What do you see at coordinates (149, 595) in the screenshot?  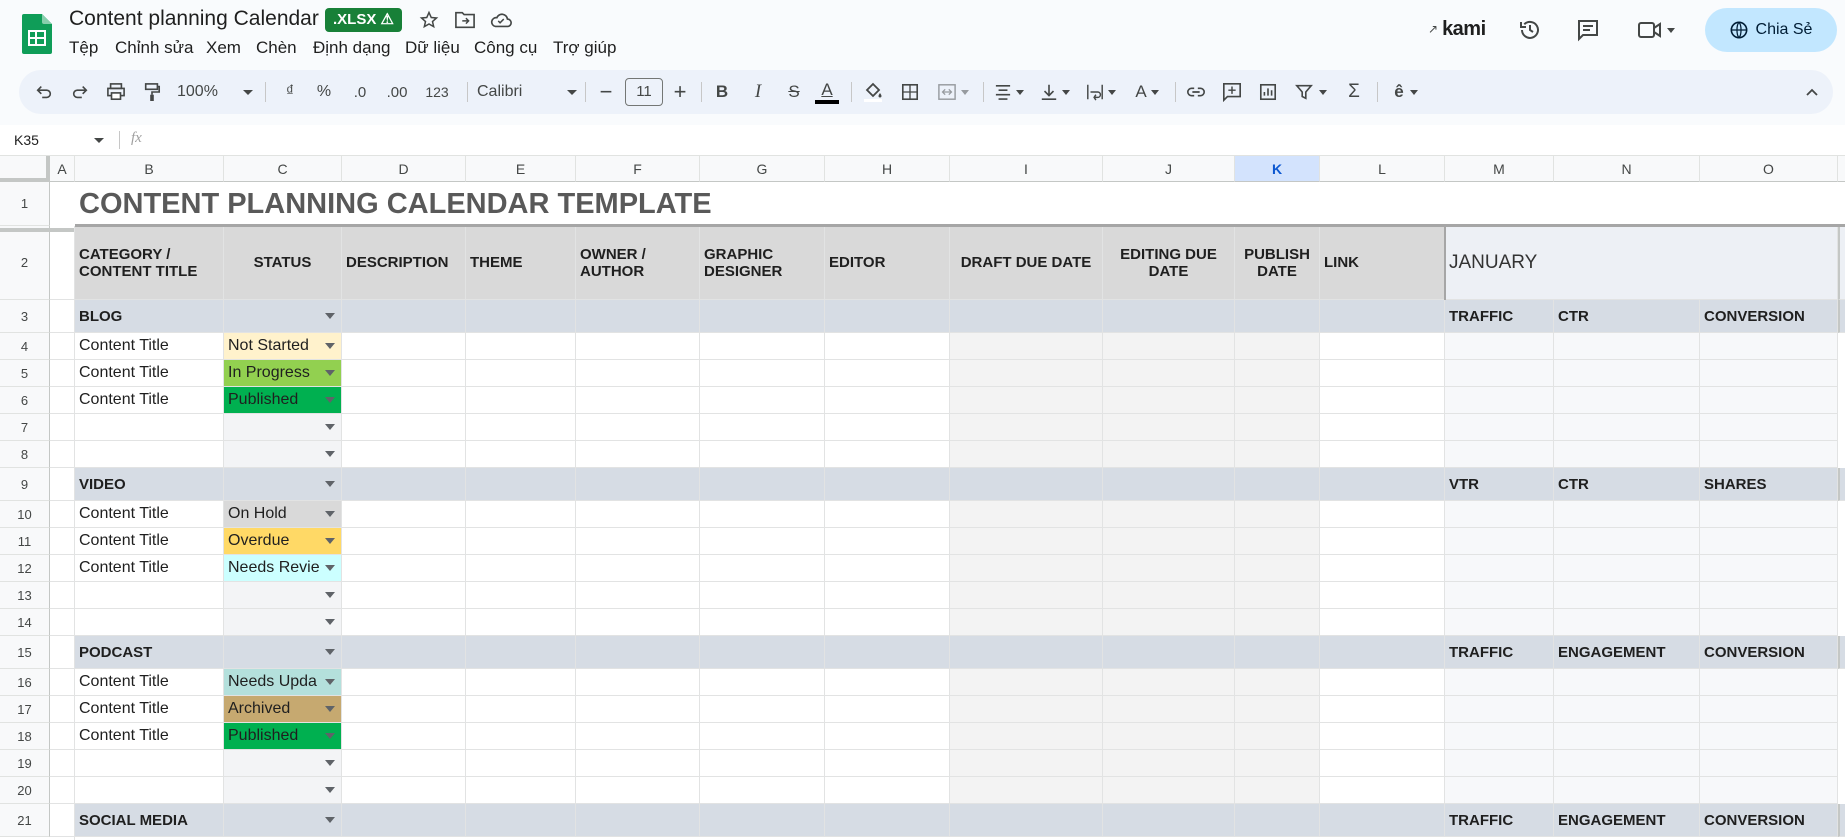 I see `content-title-cell` at bounding box center [149, 595].